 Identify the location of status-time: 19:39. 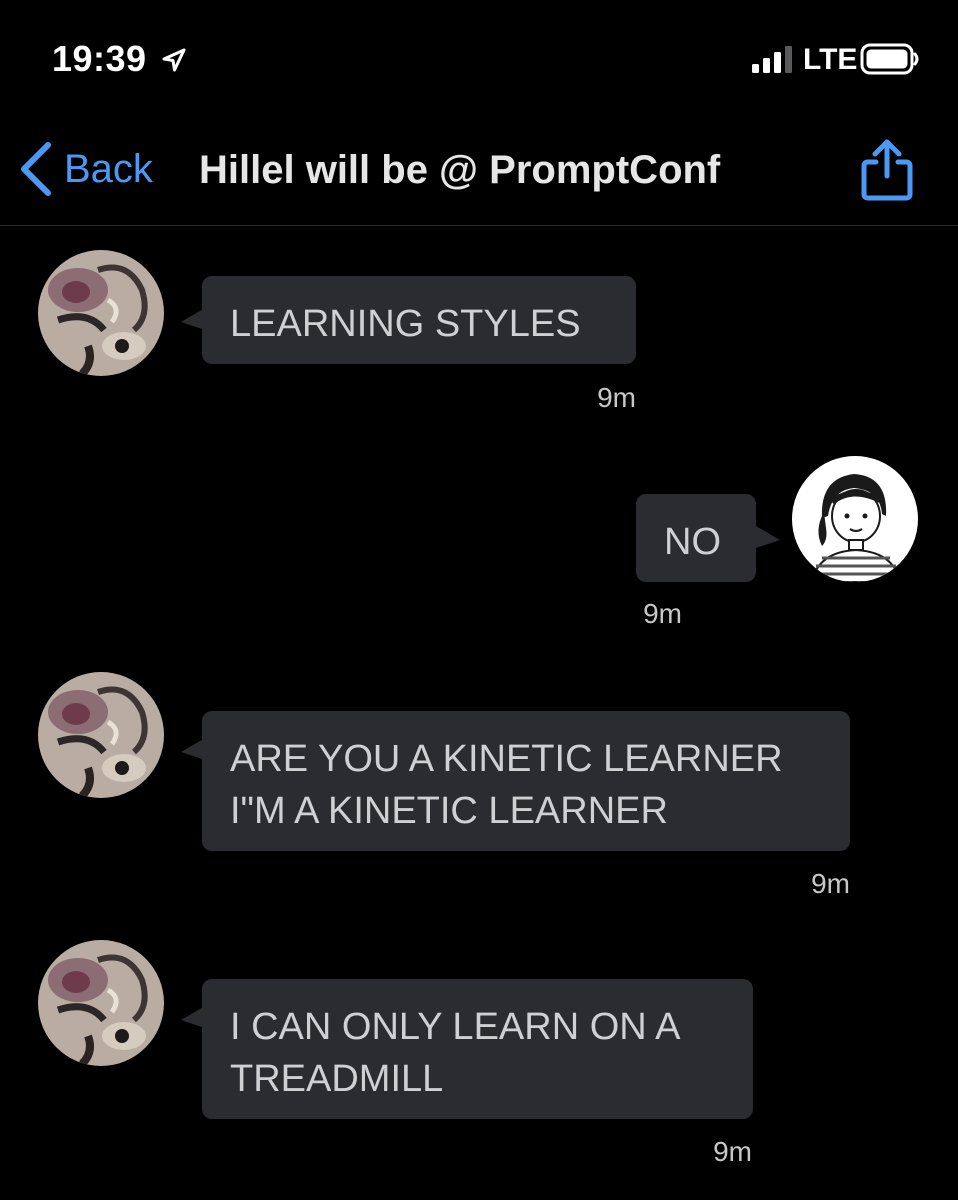
(99, 58).